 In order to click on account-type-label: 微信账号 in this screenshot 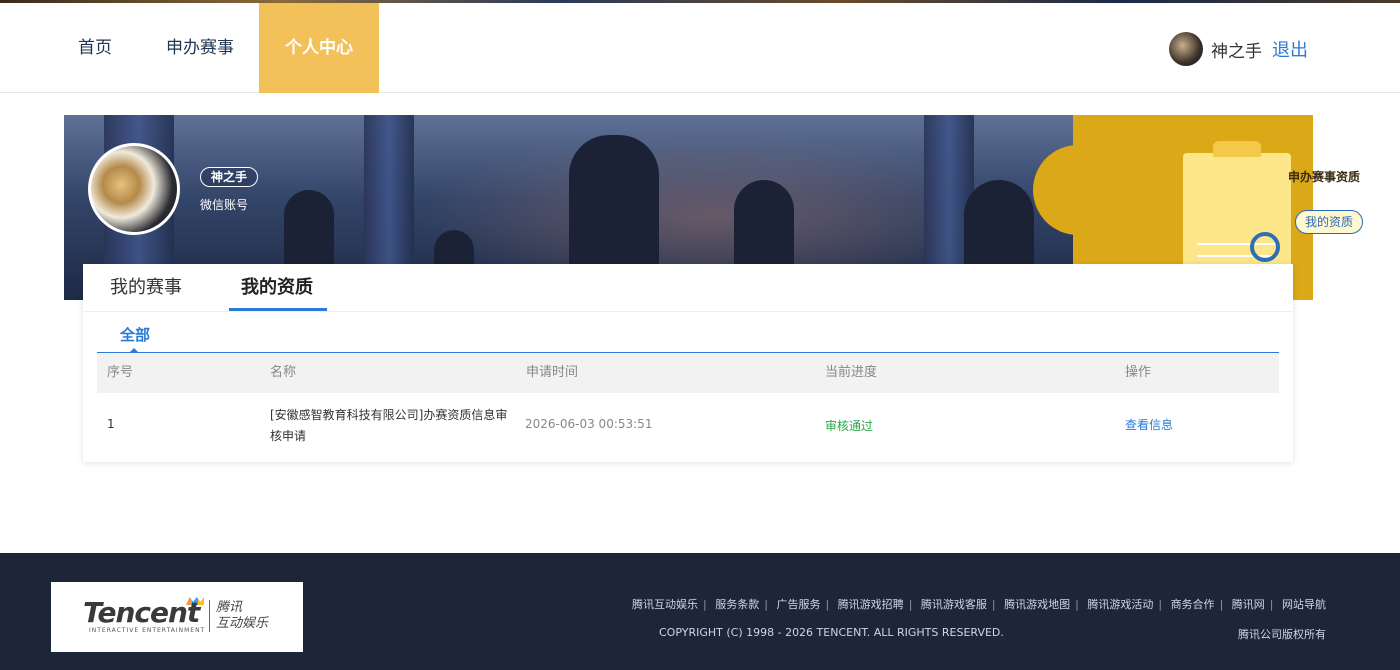, I will do `click(224, 205)`.